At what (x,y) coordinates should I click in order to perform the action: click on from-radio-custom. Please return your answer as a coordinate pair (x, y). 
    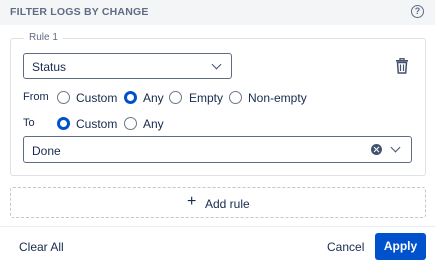
    Looking at the image, I should click on (63, 97).